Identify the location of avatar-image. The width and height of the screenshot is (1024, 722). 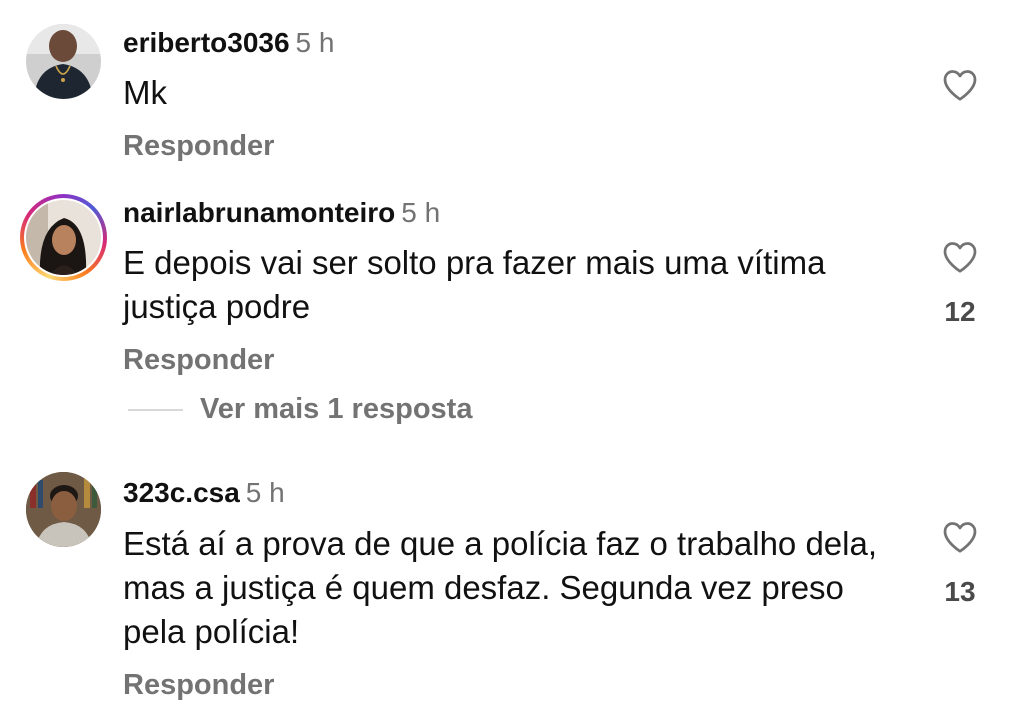
(63, 509).